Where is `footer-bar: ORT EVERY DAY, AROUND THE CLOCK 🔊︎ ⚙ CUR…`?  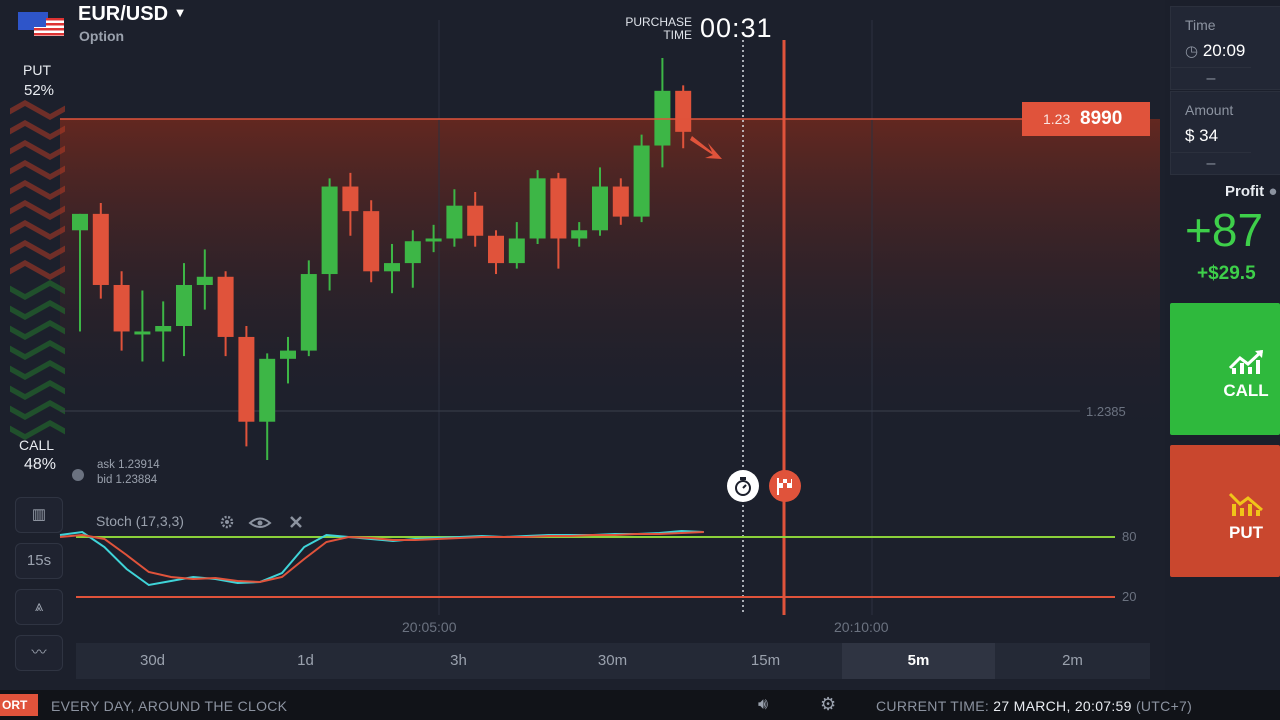 footer-bar: ORT EVERY DAY, AROUND THE CLOCK 🔊︎ ⚙ CUR… is located at coordinates (640, 705).